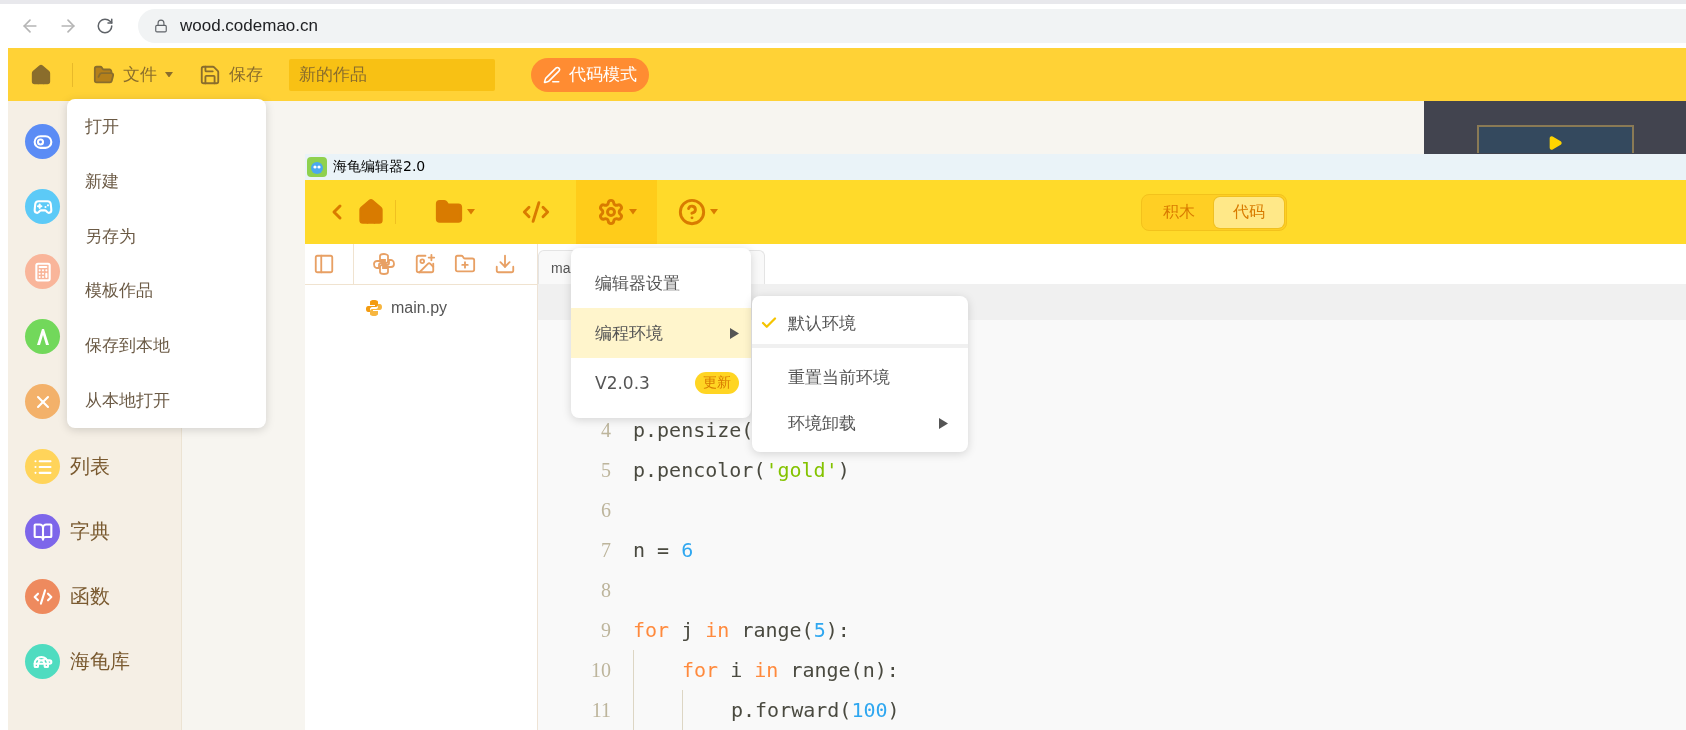  I want to click on line-number: 9, so click(606, 630).